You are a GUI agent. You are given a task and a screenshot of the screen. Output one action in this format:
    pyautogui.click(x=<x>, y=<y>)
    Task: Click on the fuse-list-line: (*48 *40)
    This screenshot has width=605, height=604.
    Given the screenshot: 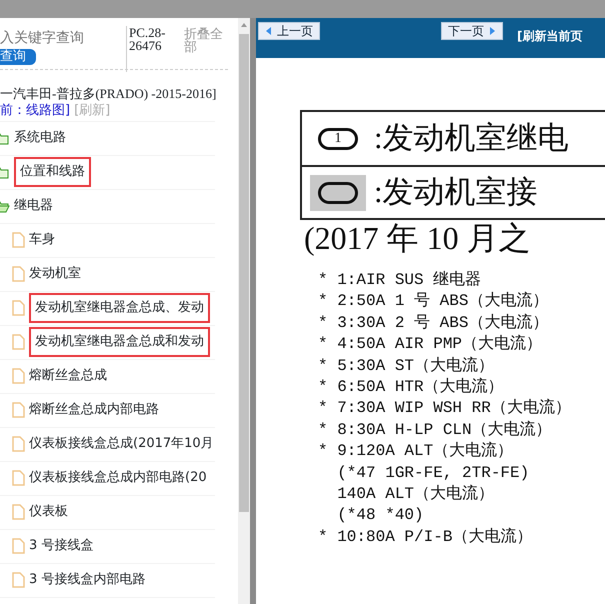 What is the action you would take?
    pyautogui.click(x=380, y=515)
    